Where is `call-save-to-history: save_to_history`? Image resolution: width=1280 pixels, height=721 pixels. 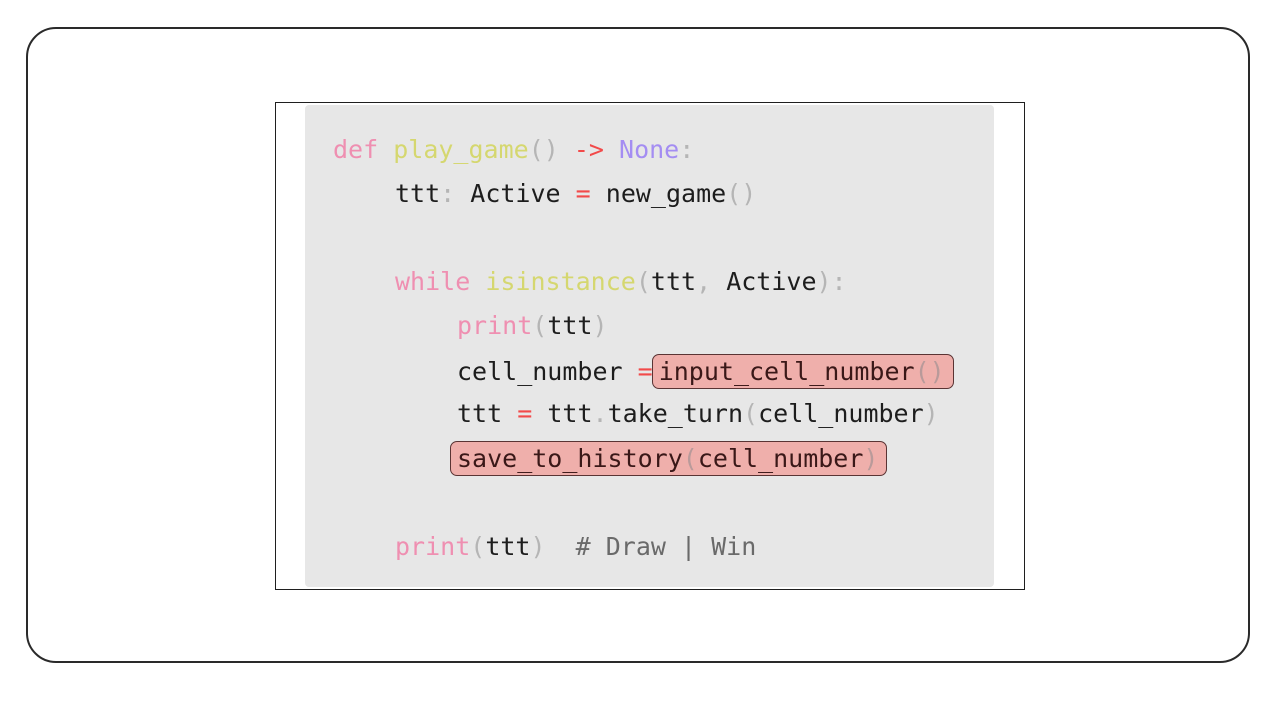 call-save-to-history: save_to_history is located at coordinates (570, 458).